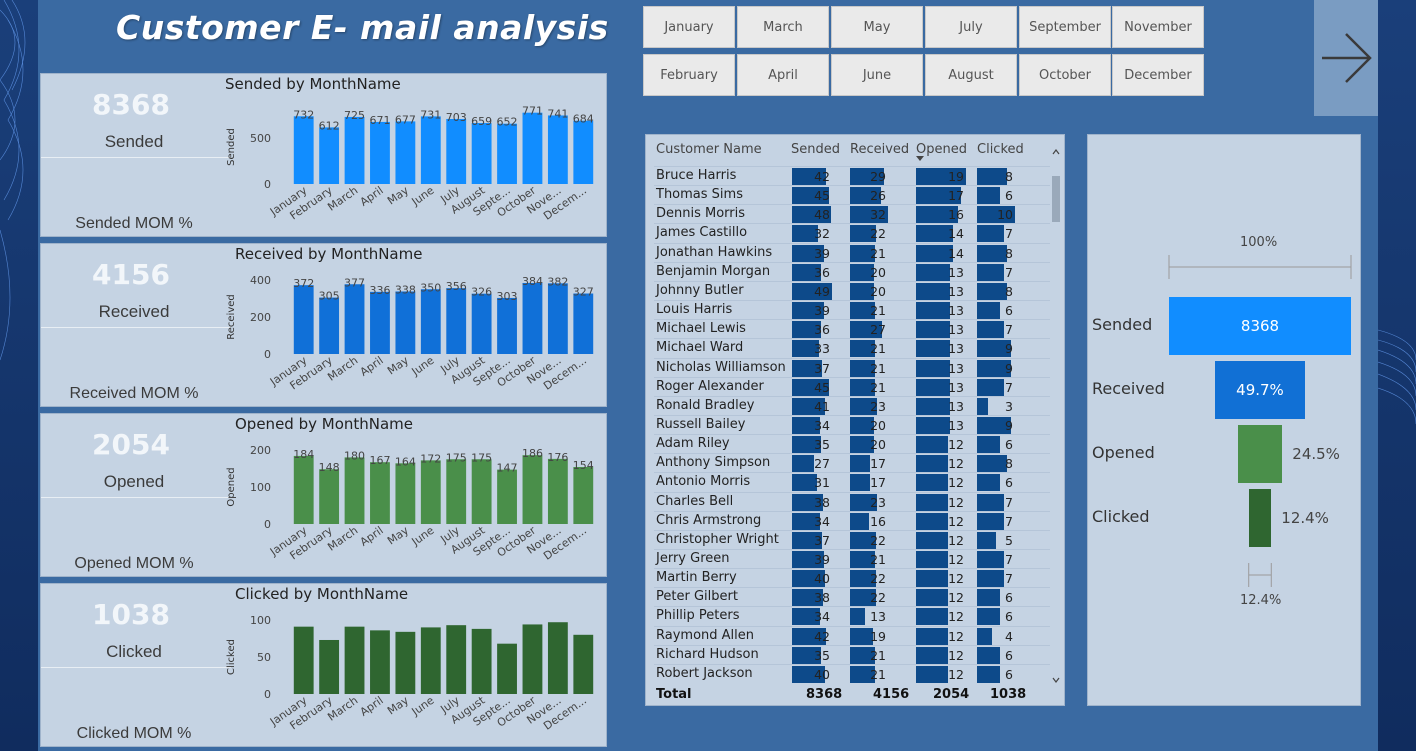 The height and width of the screenshot is (751, 1416). What do you see at coordinates (996, 215) in the screenshot?
I see `data-bar-cell: 10` at bounding box center [996, 215].